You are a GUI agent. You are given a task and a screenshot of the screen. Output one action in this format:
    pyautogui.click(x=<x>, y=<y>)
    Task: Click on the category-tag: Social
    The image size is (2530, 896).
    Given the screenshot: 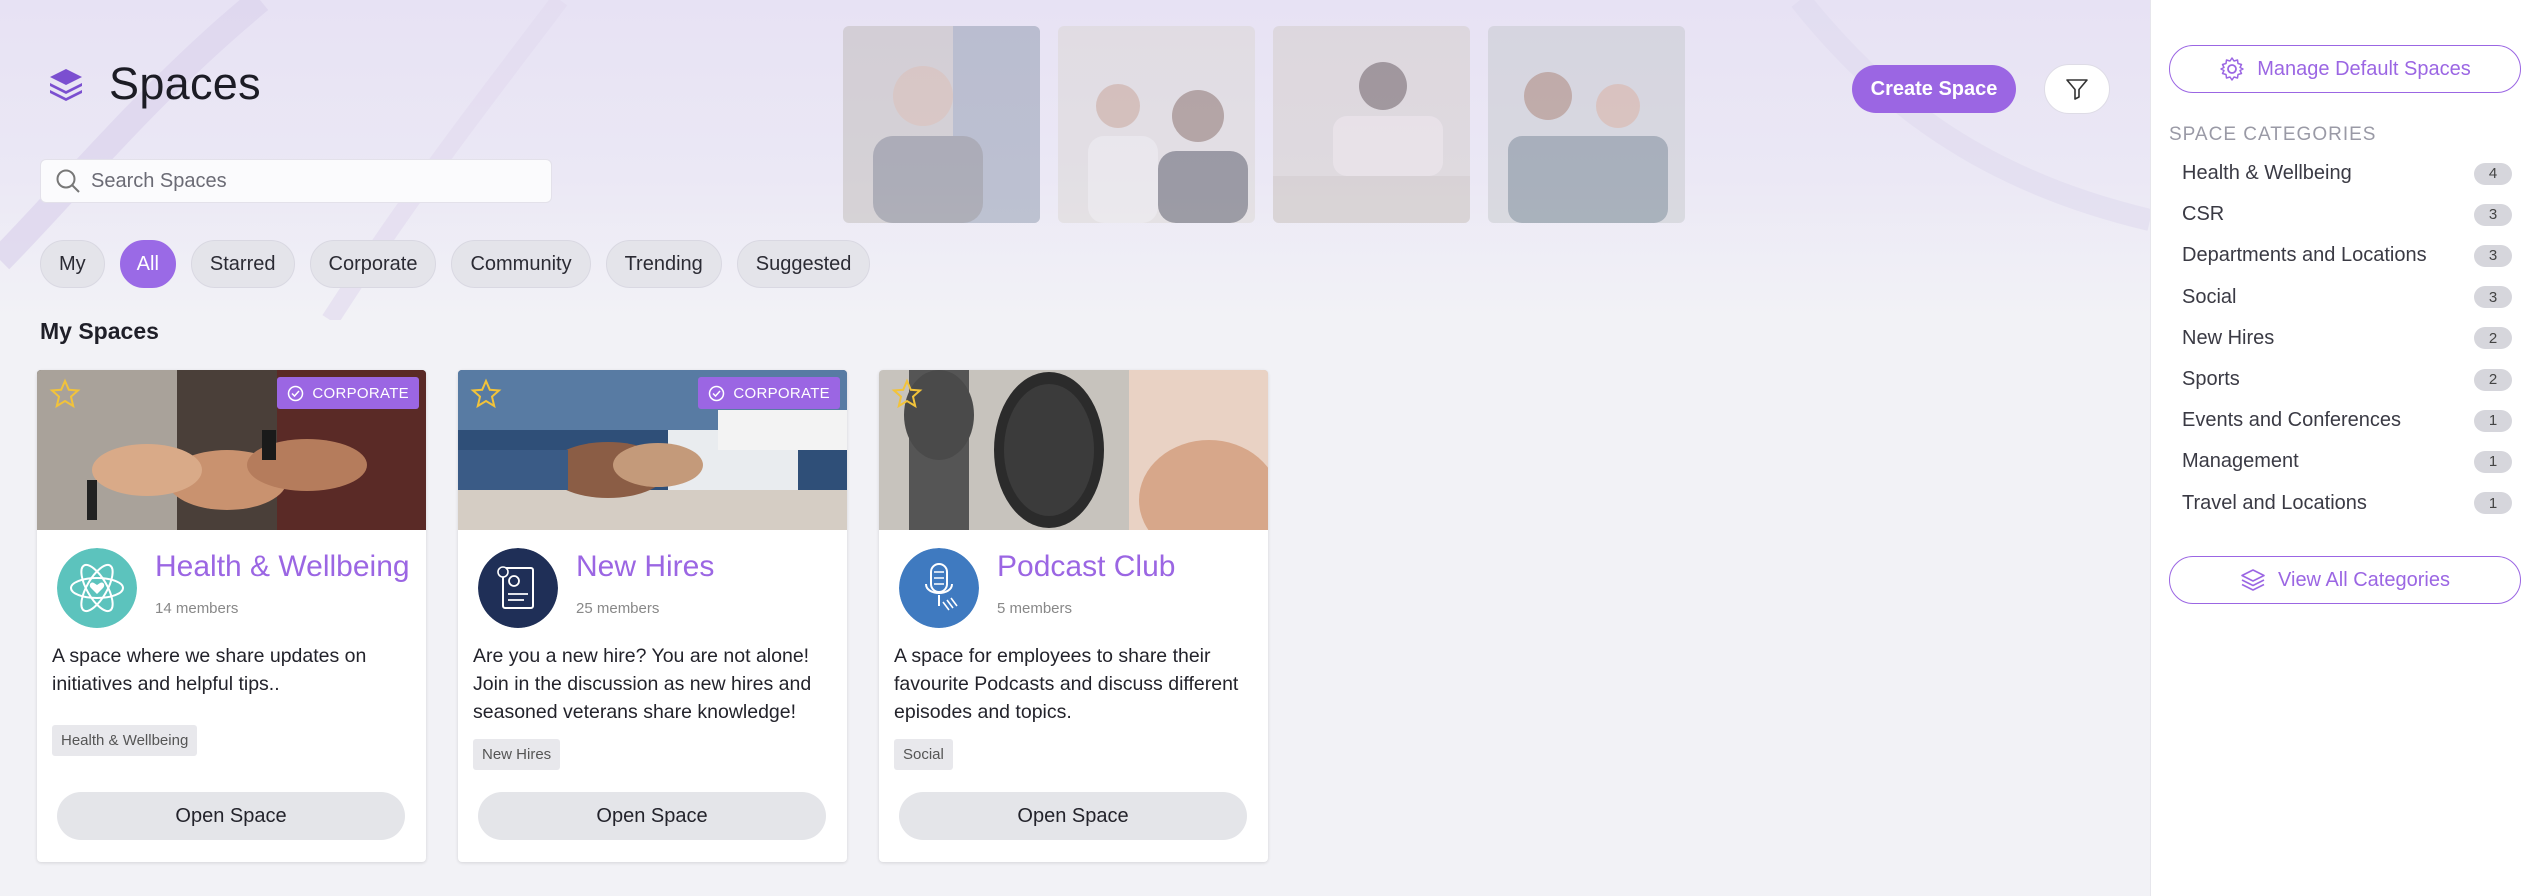 What is the action you would take?
    pyautogui.click(x=923, y=754)
    